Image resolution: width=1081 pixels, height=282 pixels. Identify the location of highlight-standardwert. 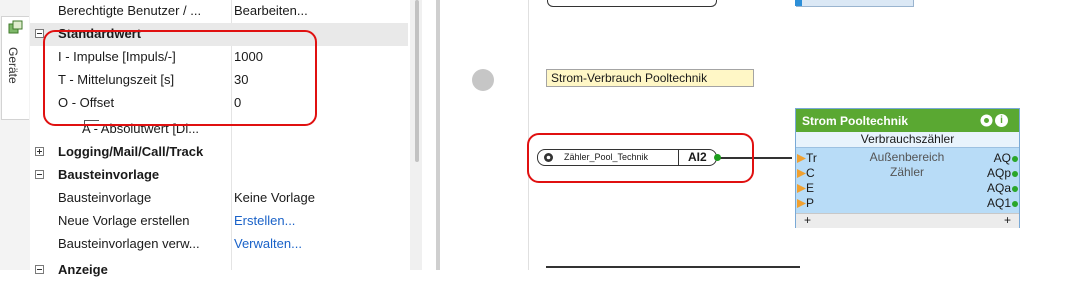
(180, 78).